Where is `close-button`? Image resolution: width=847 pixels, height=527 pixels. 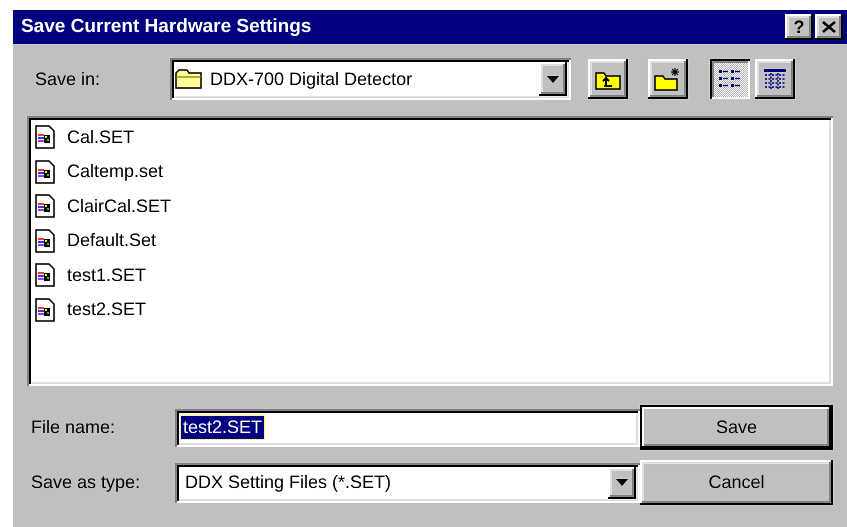
close-button is located at coordinates (829, 27).